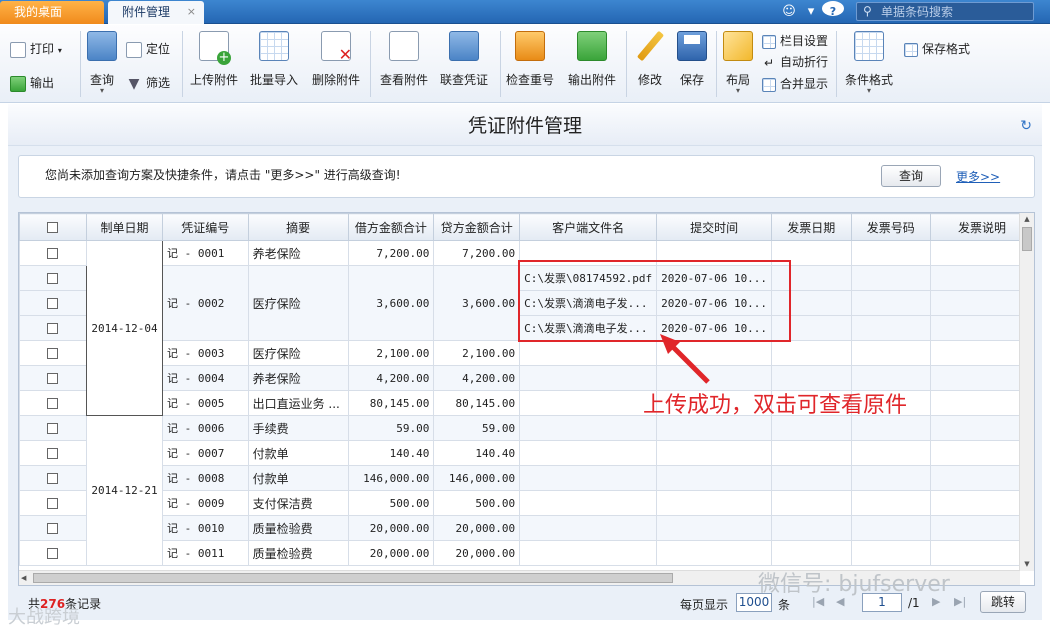 The height and width of the screenshot is (632, 1050). What do you see at coordinates (391, 303) in the screenshot?
I see `debit: 3,600.00` at bounding box center [391, 303].